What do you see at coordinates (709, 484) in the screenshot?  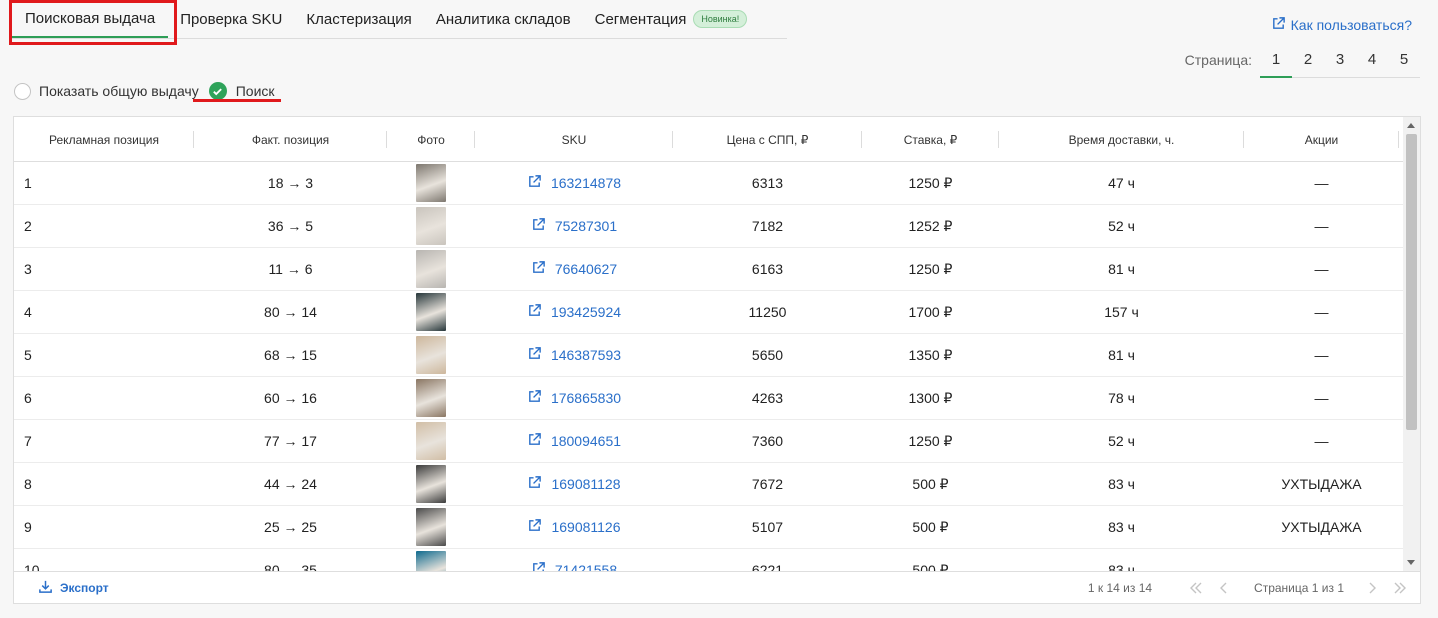 I see `table-row: 8 44 → 24 169081128 7672 500 ₽ 83 ч УХТЫДАЖА` at bounding box center [709, 484].